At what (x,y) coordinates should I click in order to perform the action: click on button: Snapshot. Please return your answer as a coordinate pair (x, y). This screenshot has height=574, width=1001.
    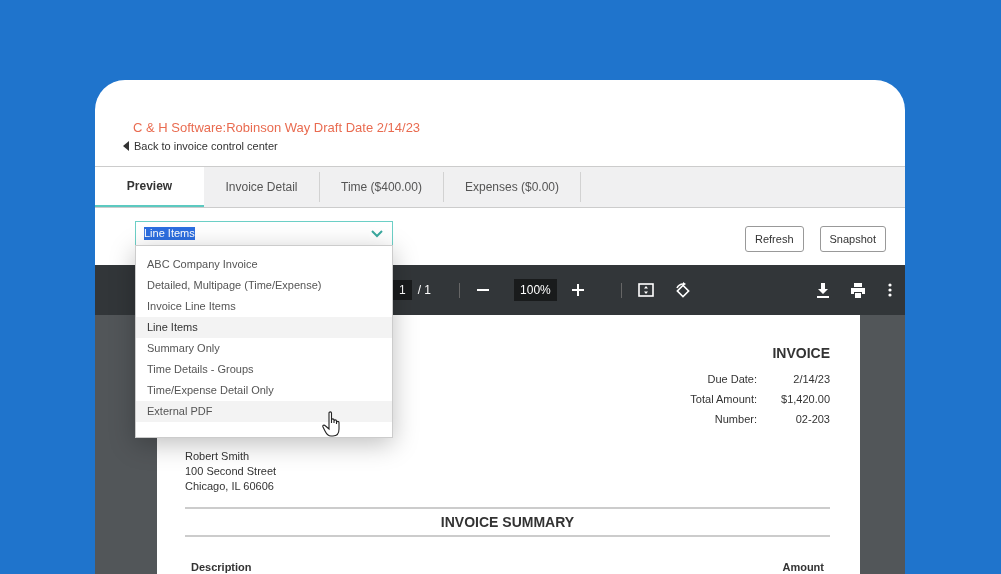
    Looking at the image, I should click on (852, 239).